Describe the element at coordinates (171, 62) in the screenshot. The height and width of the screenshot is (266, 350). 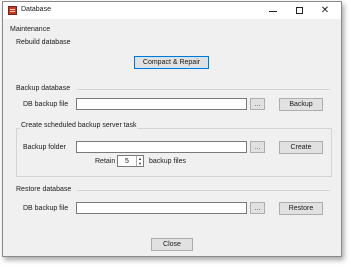
I see `compact-repair-button: Compact & Repair` at that location.